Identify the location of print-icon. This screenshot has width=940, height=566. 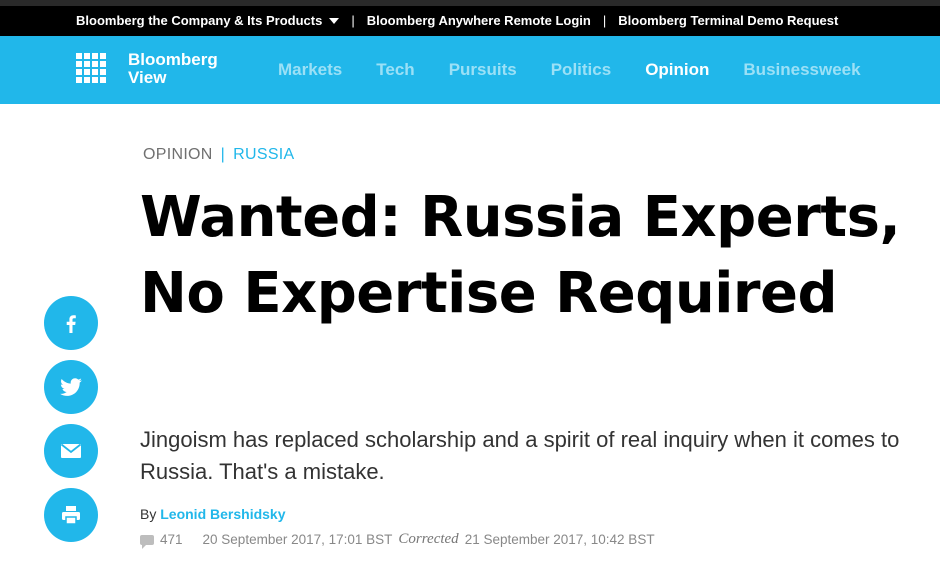
(71, 515).